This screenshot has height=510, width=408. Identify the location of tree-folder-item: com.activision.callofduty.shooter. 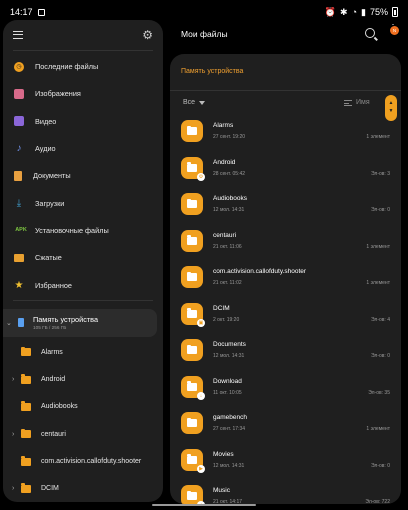
(83, 461).